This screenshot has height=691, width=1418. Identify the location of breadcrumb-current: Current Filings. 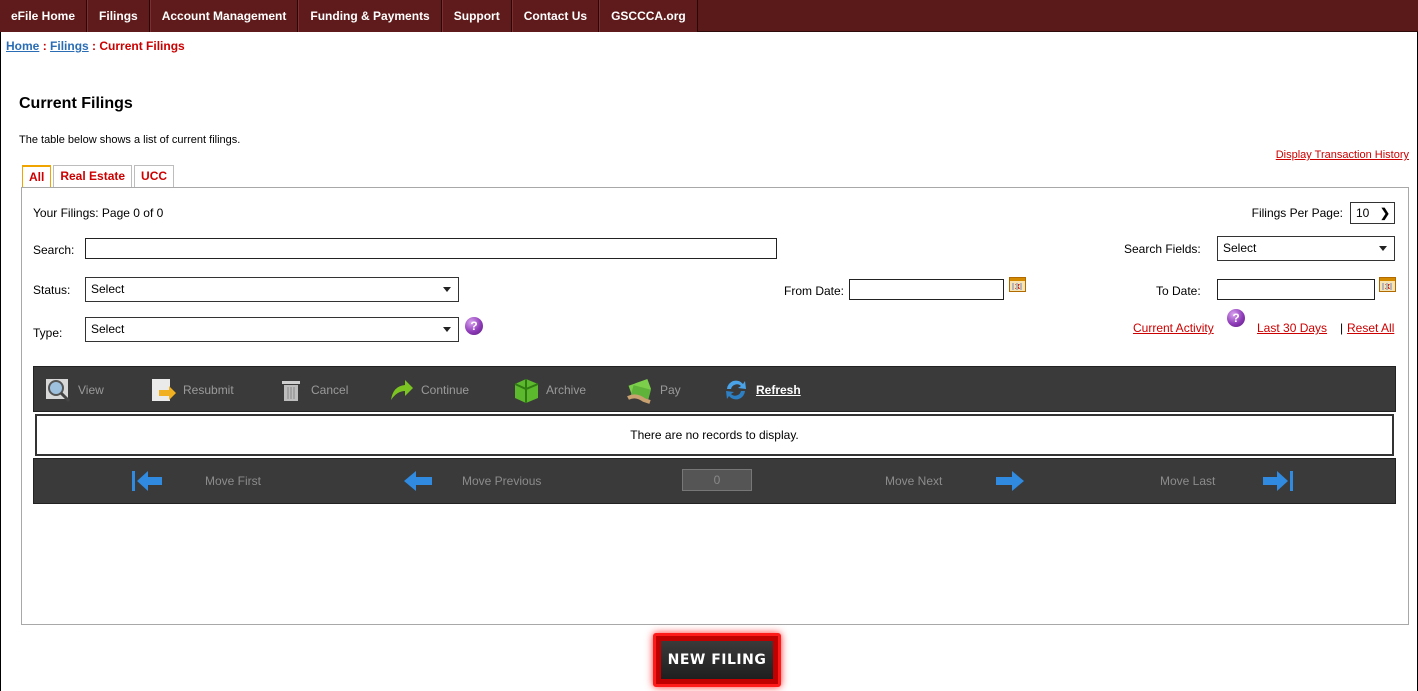
(142, 46).